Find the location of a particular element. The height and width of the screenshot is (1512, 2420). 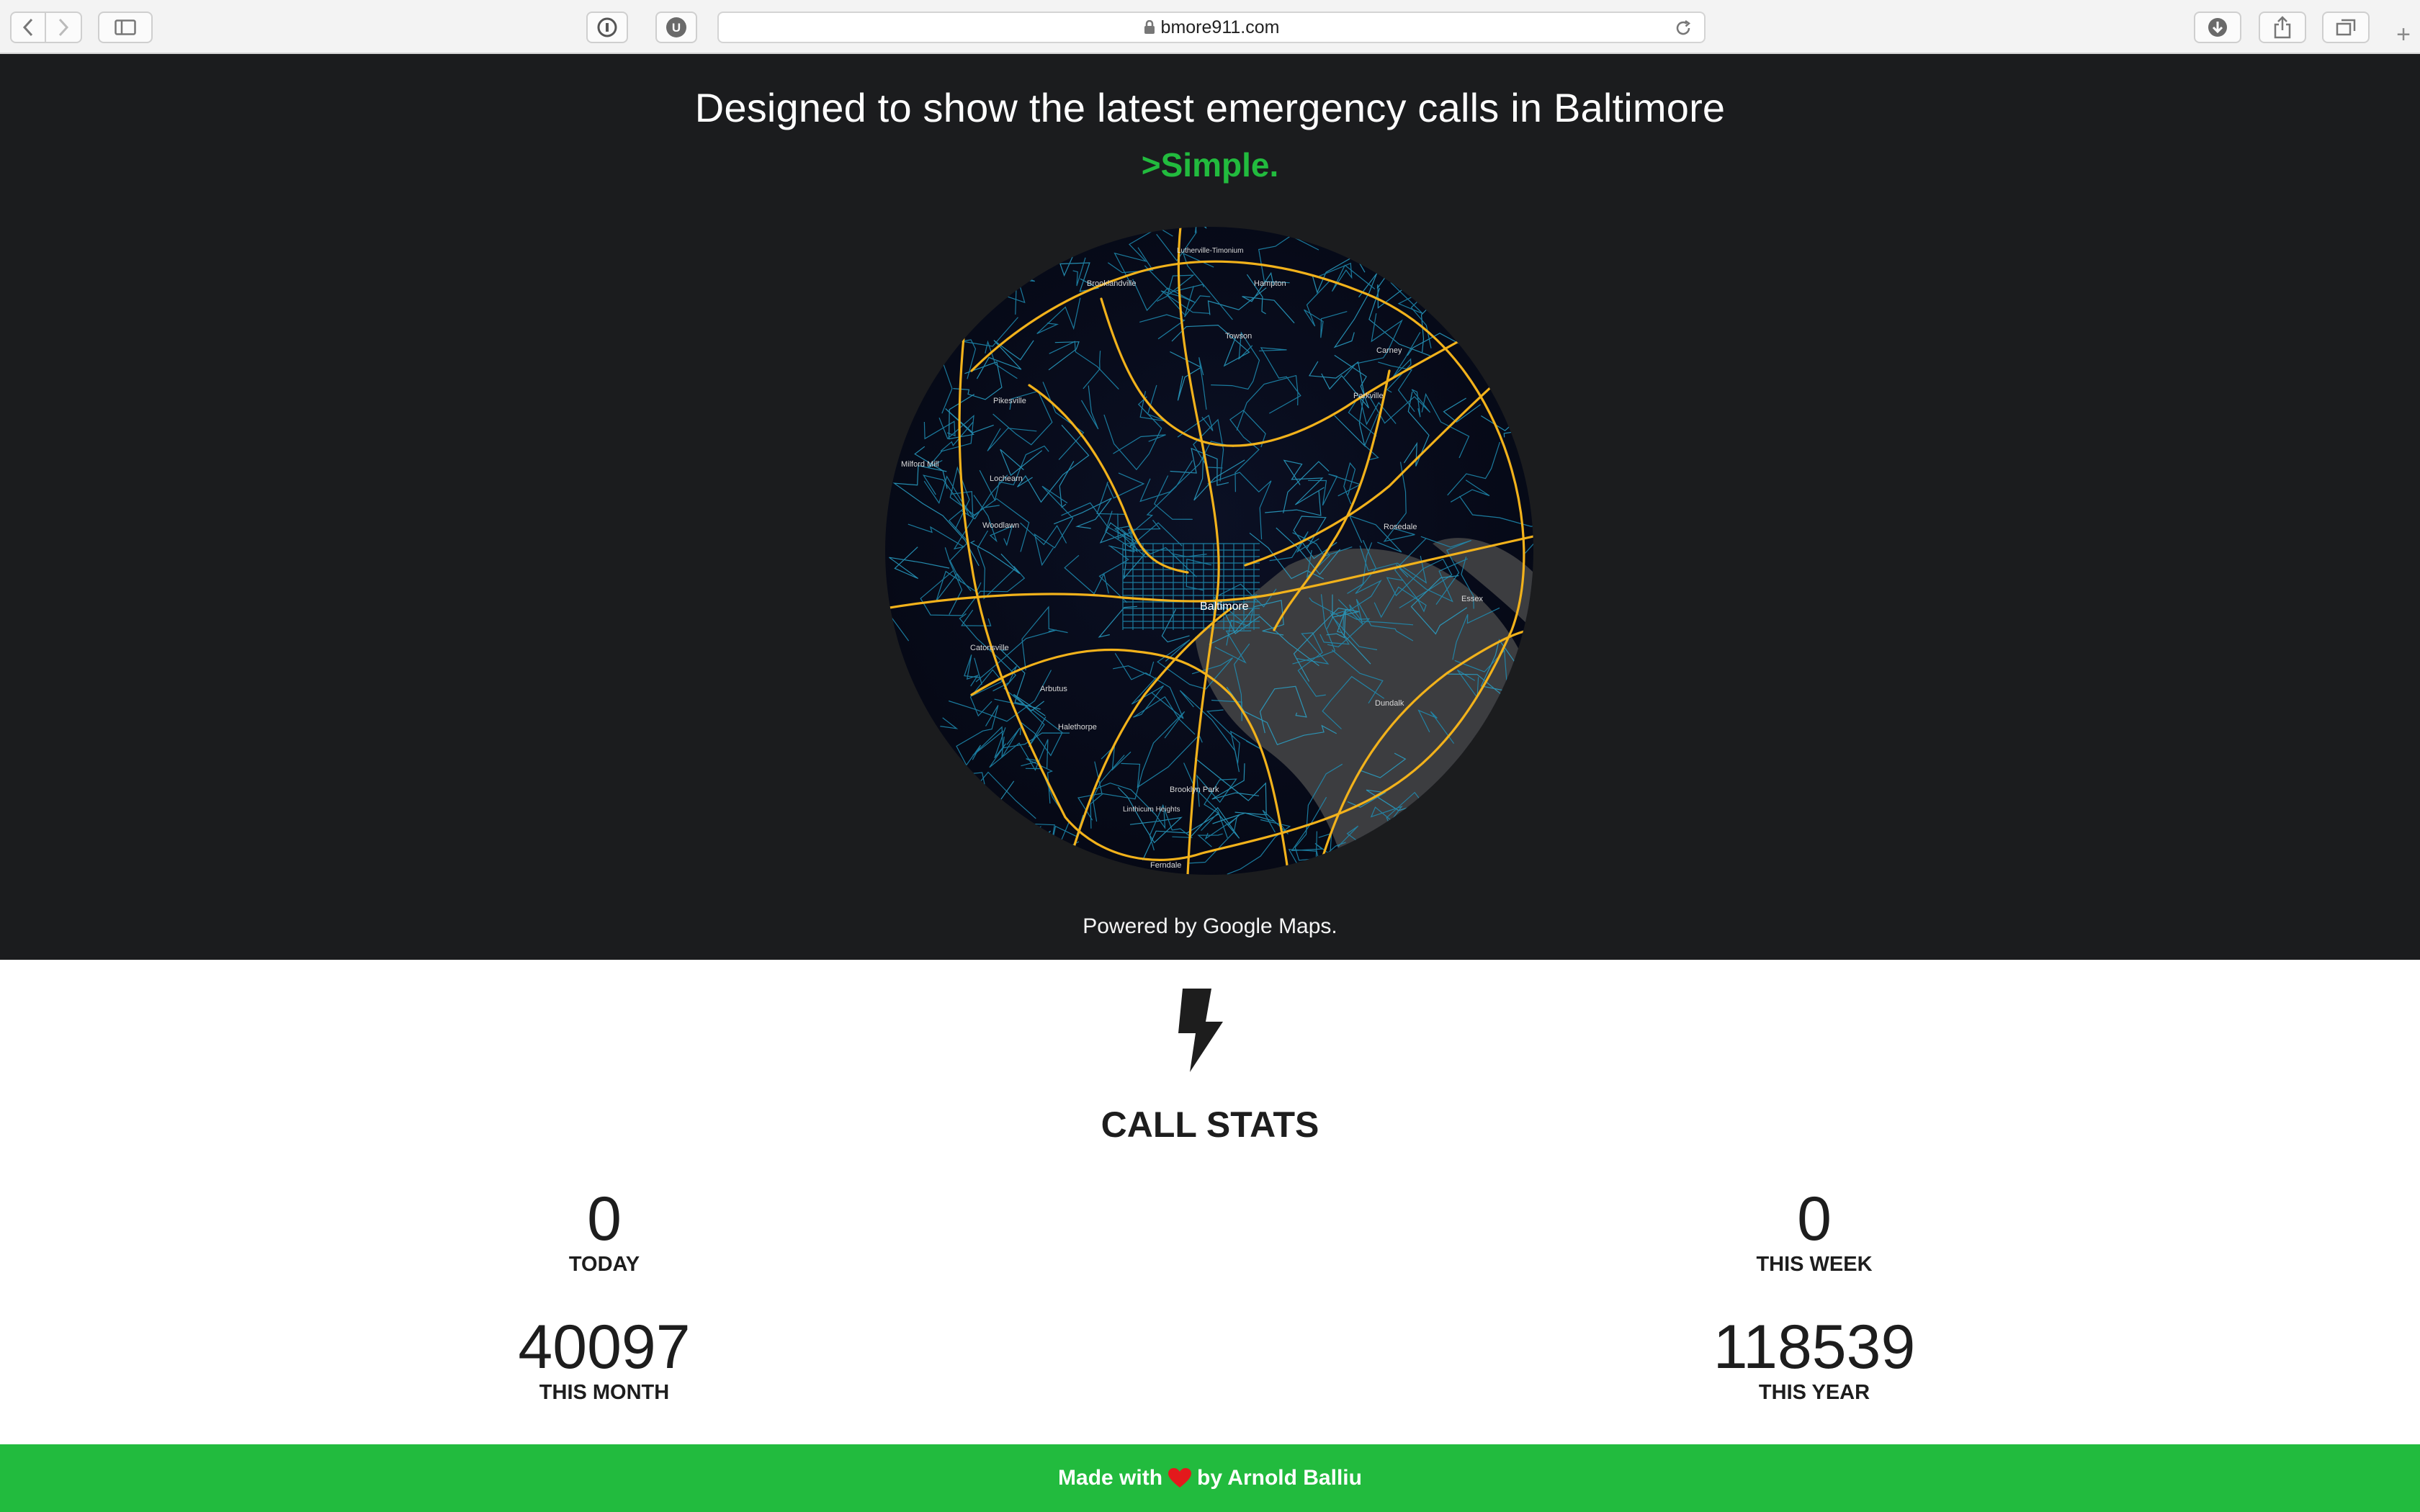

ublock-icon: U is located at coordinates (676, 27).